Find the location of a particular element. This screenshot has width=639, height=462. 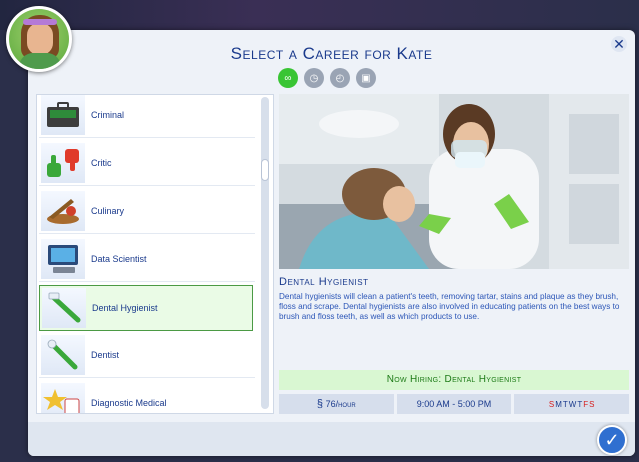

sim-avatar is located at coordinates (39, 39).